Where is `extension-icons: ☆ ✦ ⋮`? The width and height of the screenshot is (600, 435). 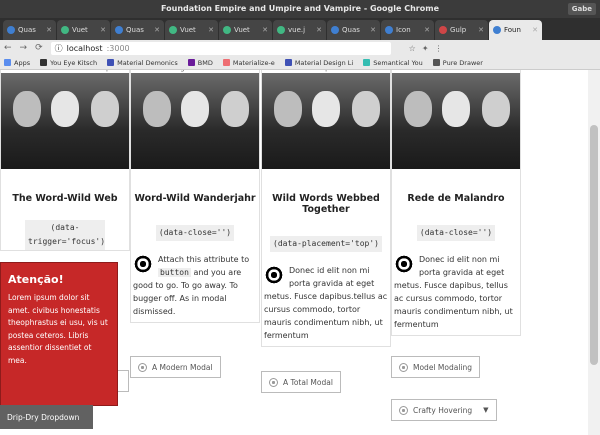
extension-icons: ☆ ✦ ⋮ is located at coordinates (426, 48).